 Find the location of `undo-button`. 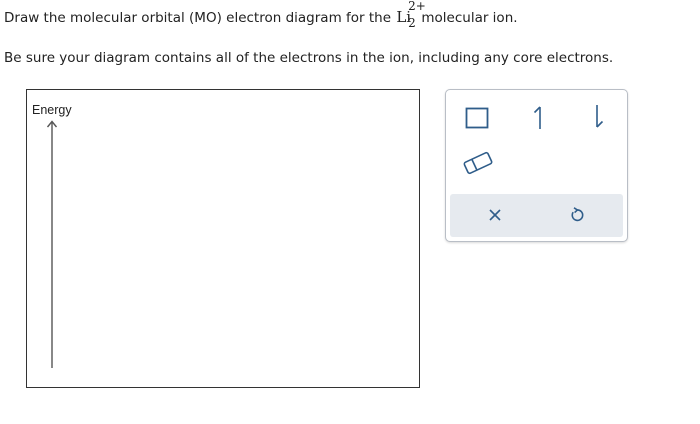

undo-button is located at coordinates (577, 215).